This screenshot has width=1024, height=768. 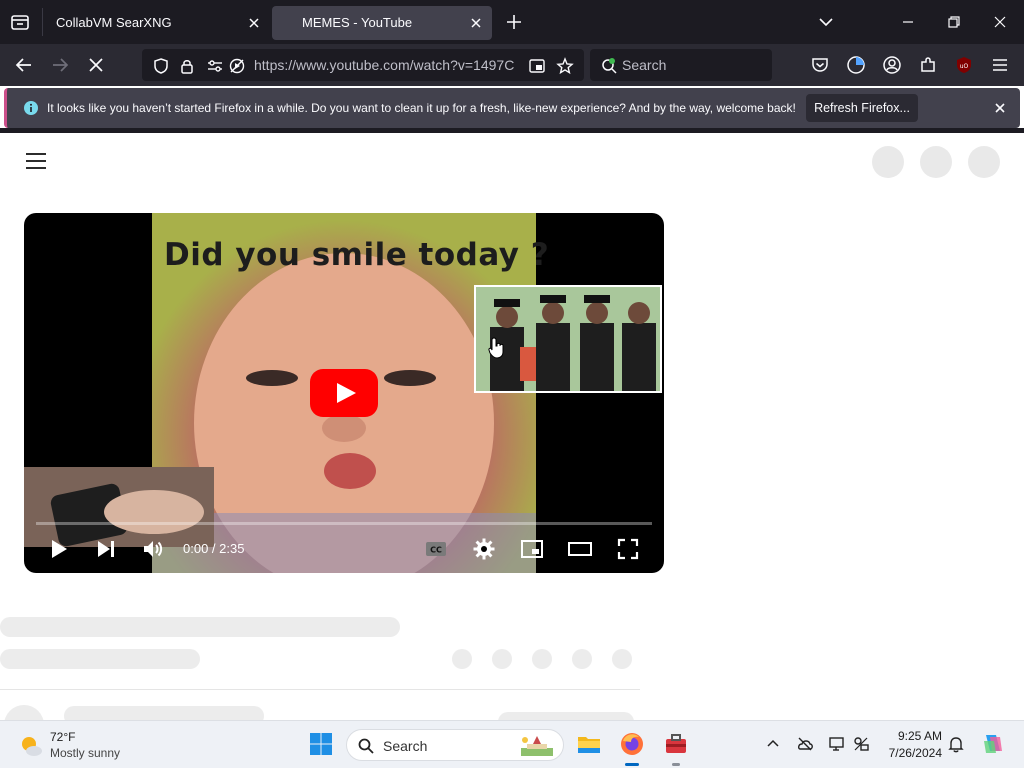 I want to click on toolbox-app-icon, so click(x=676, y=744).